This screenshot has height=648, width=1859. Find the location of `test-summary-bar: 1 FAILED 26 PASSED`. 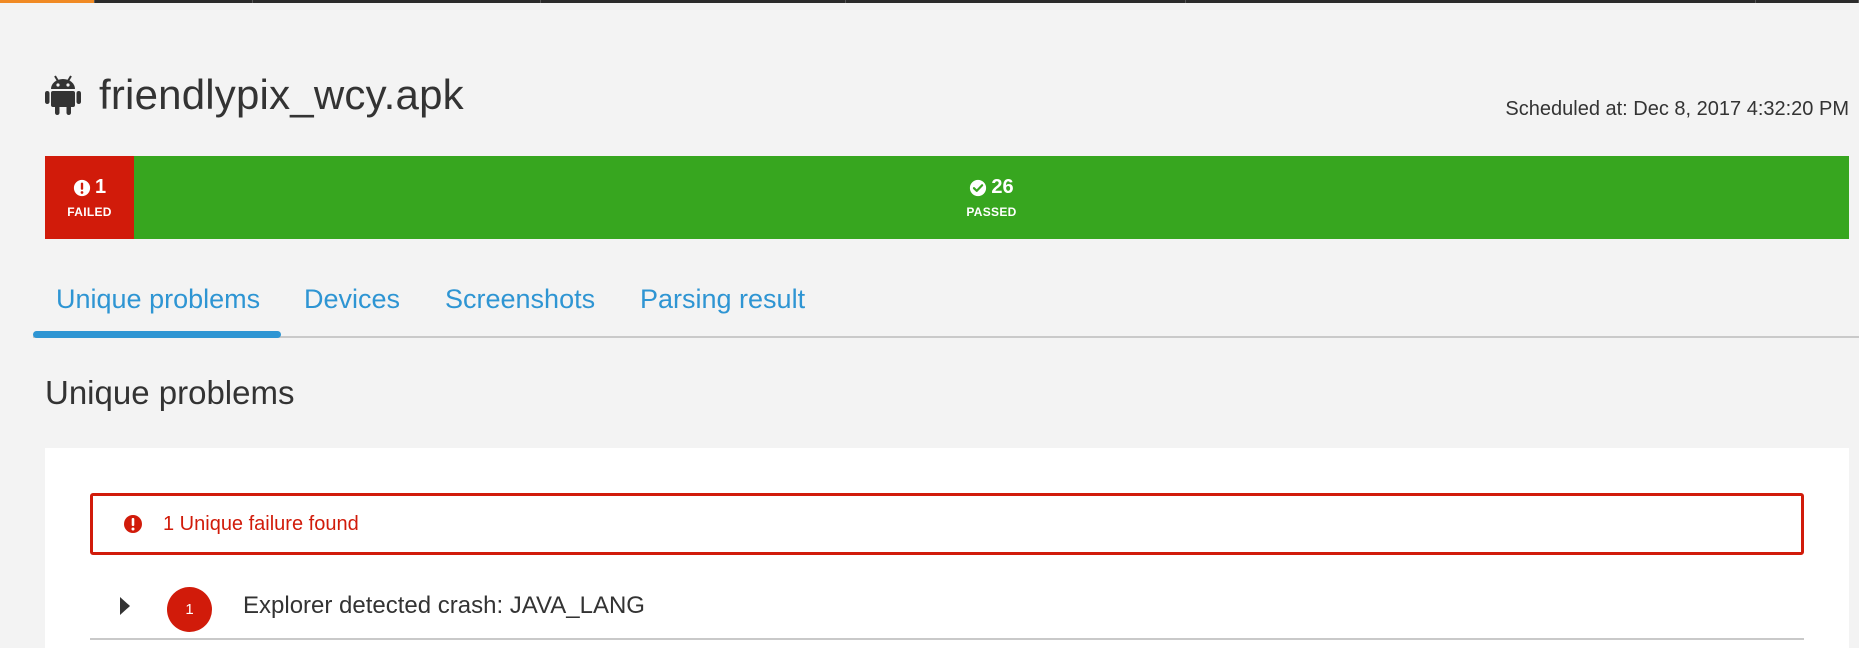

test-summary-bar: 1 FAILED 26 PASSED is located at coordinates (947, 197).